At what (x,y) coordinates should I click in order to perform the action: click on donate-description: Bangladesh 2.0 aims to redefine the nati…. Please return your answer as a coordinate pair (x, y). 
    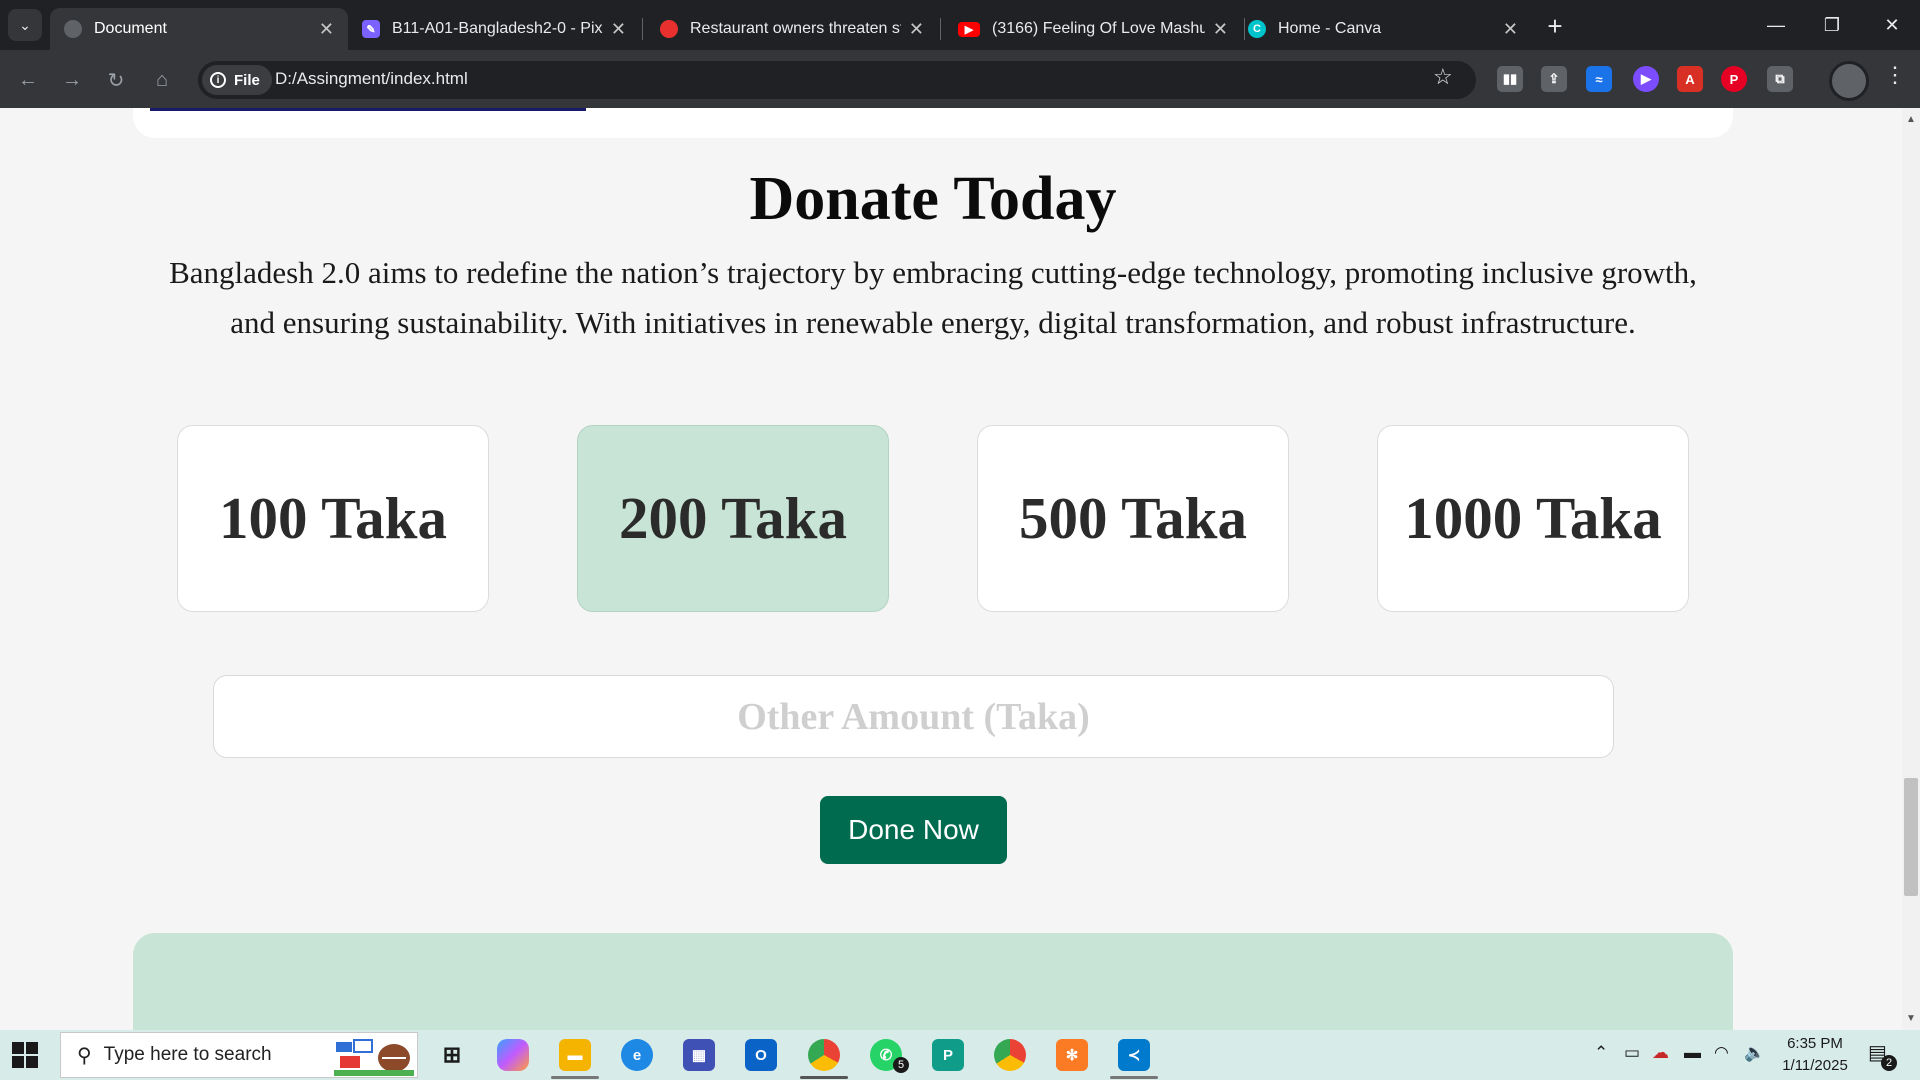
    Looking at the image, I should click on (933, 297).